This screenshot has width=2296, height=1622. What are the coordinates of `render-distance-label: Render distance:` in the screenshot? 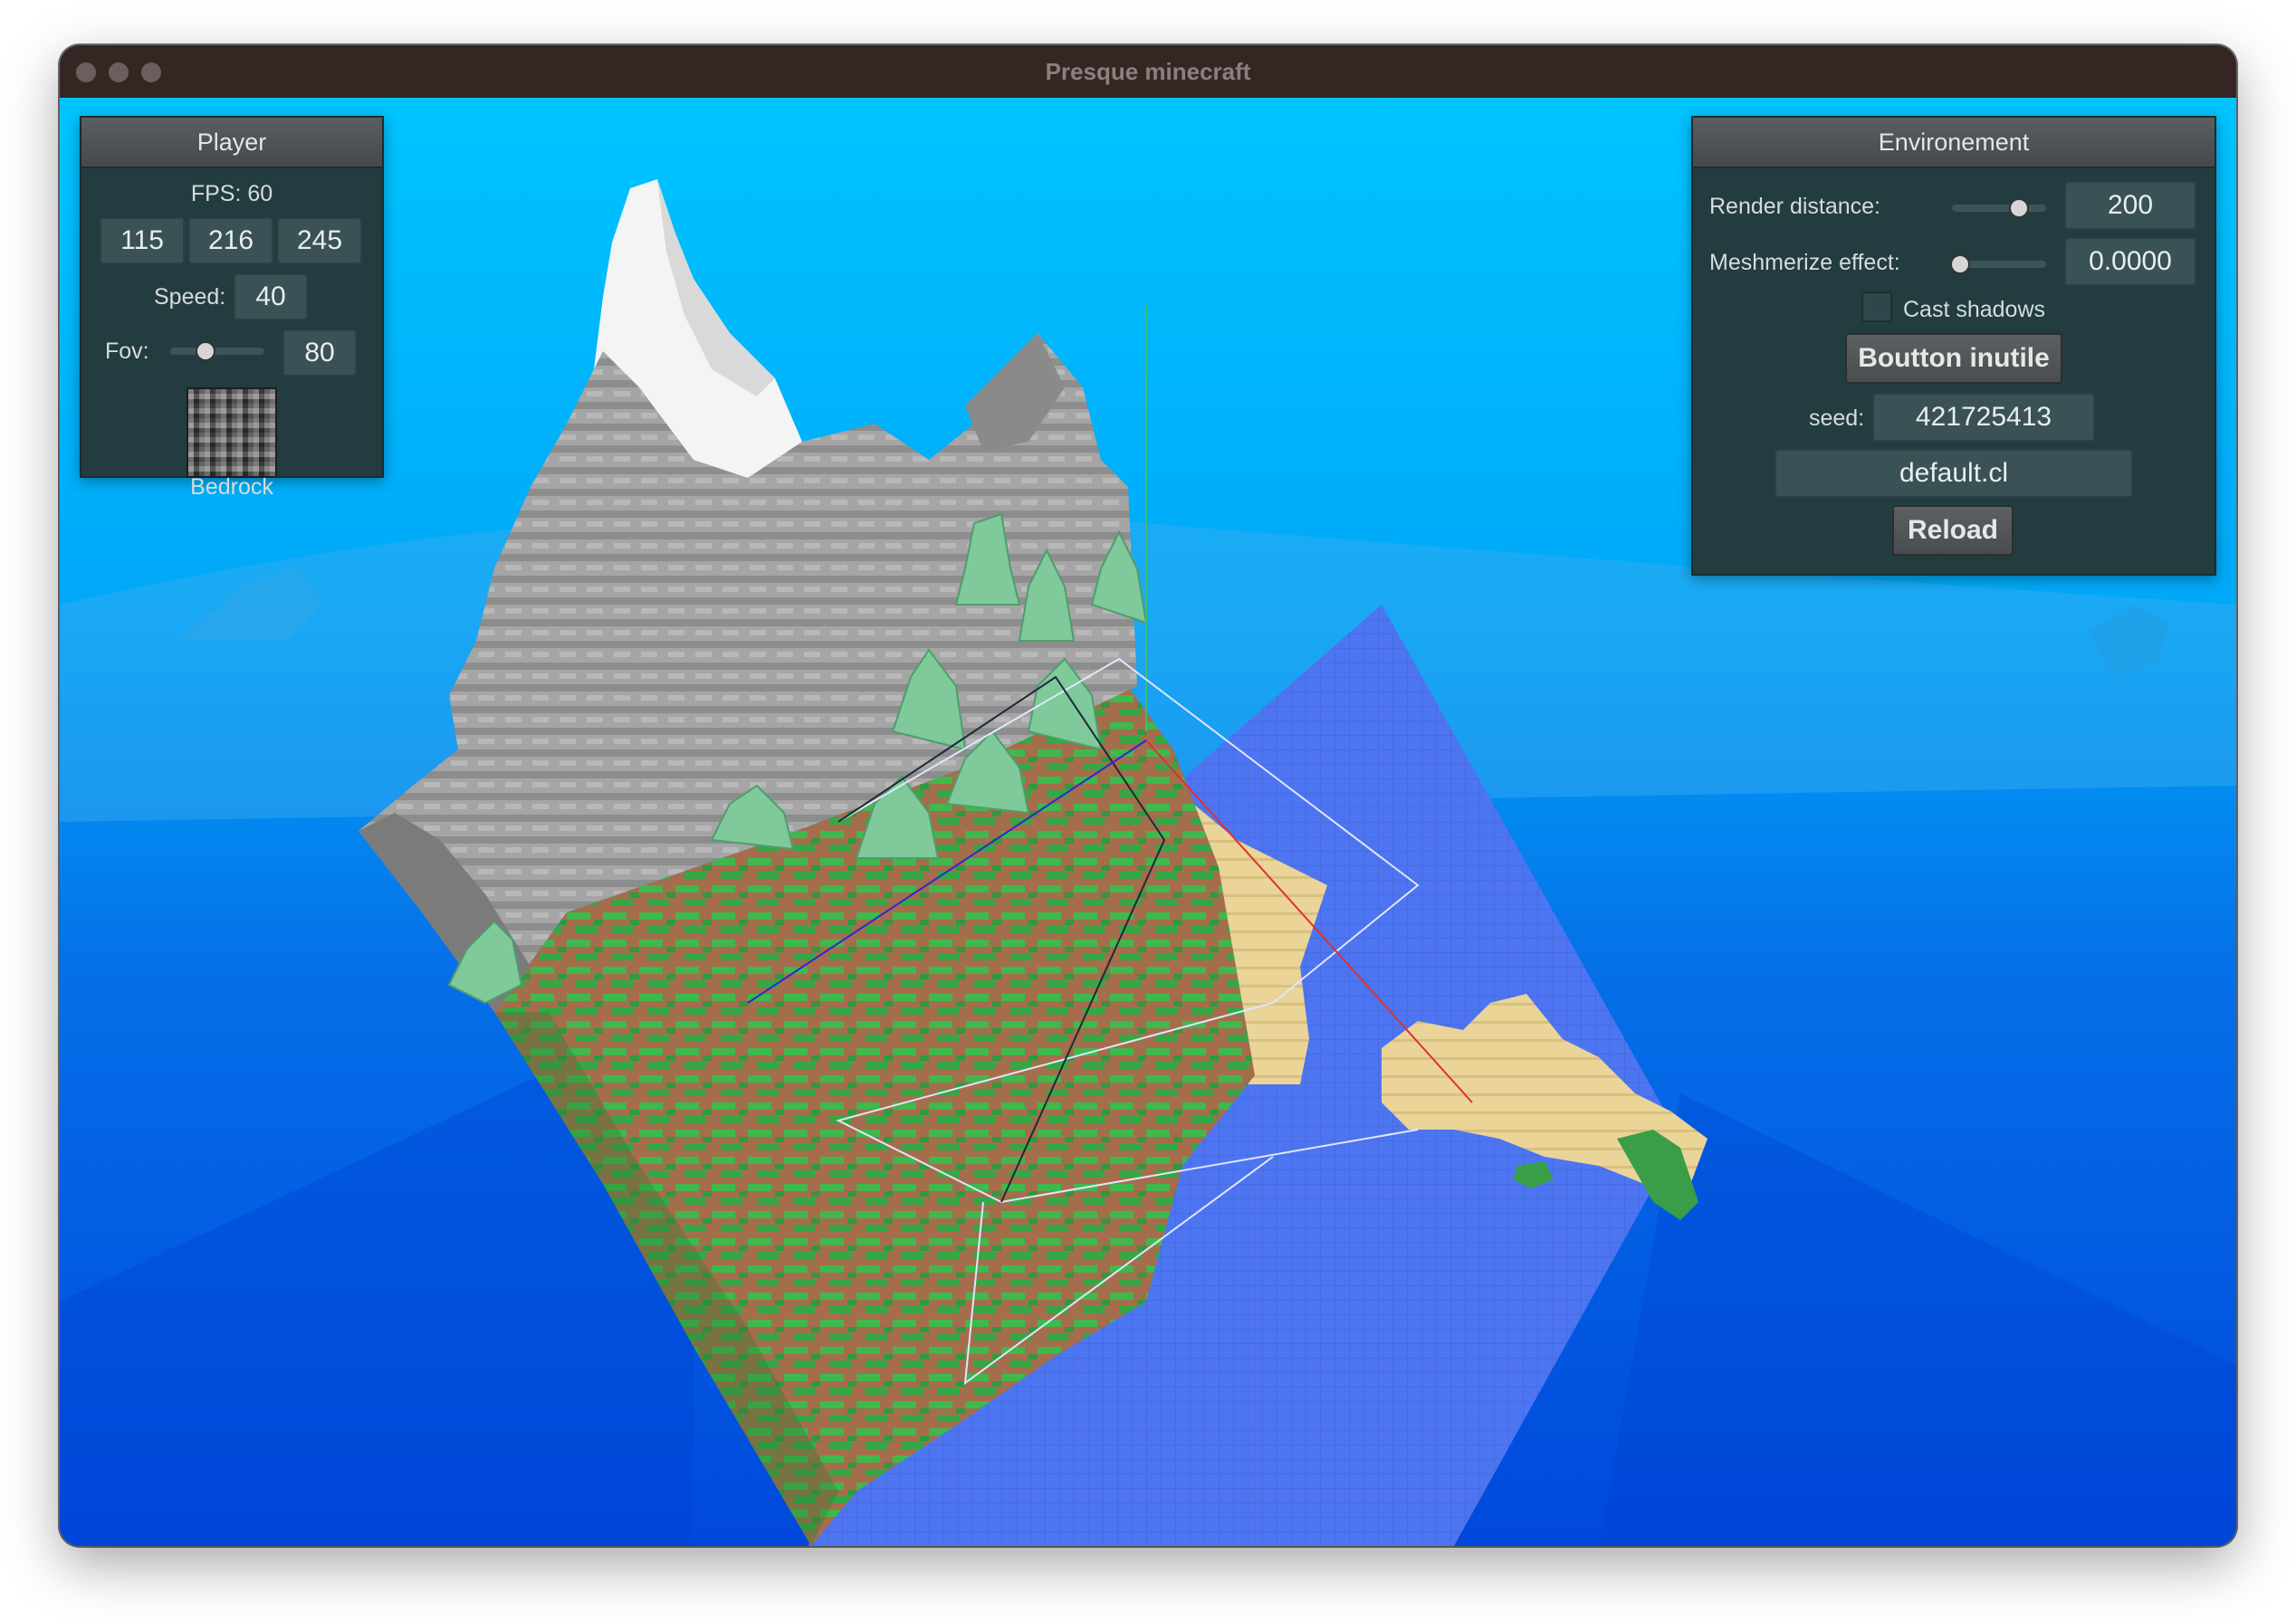 It's located at (1795, 206).